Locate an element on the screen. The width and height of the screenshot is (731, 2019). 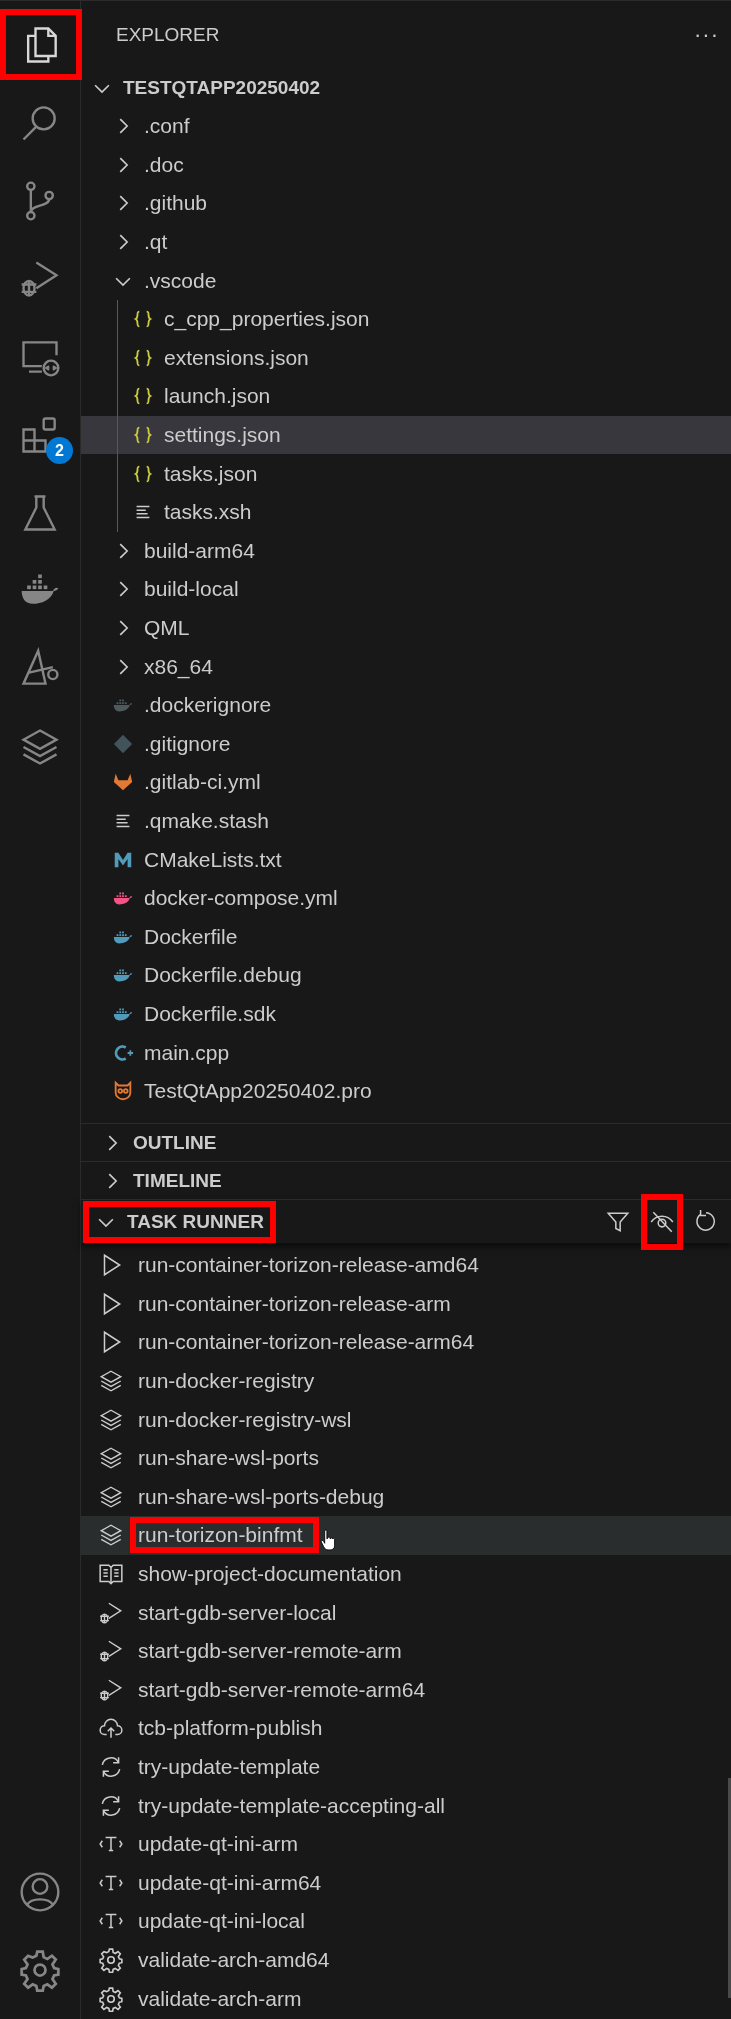
section-header: TASK RUNNER is located at coordinates (179, 1221).